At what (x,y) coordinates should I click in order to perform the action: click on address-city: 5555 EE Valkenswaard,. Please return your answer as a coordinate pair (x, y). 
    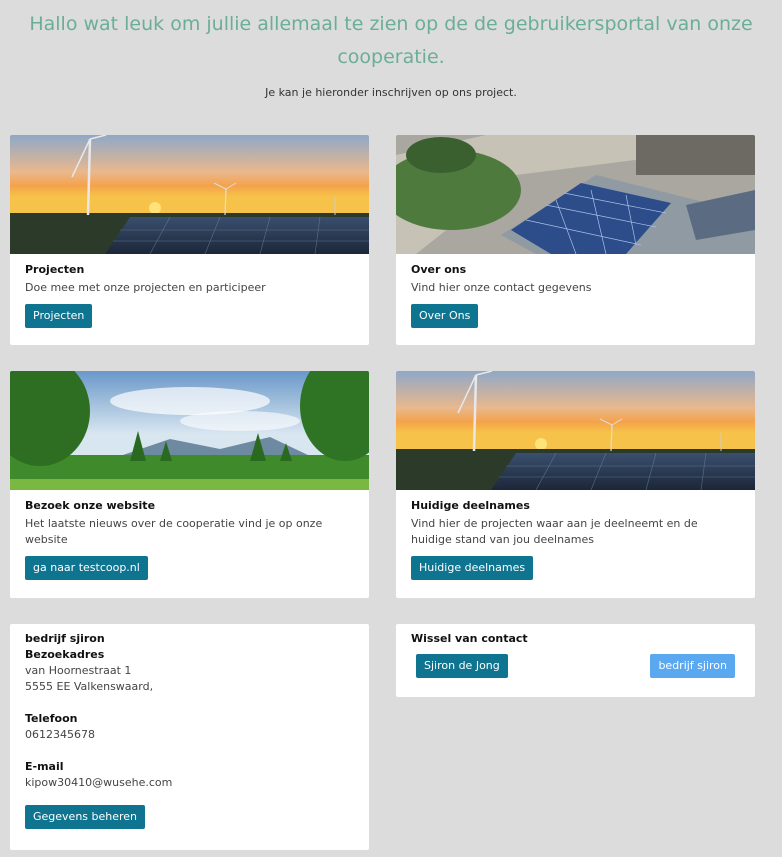
    Looking at the image, I should click on (89, 686).